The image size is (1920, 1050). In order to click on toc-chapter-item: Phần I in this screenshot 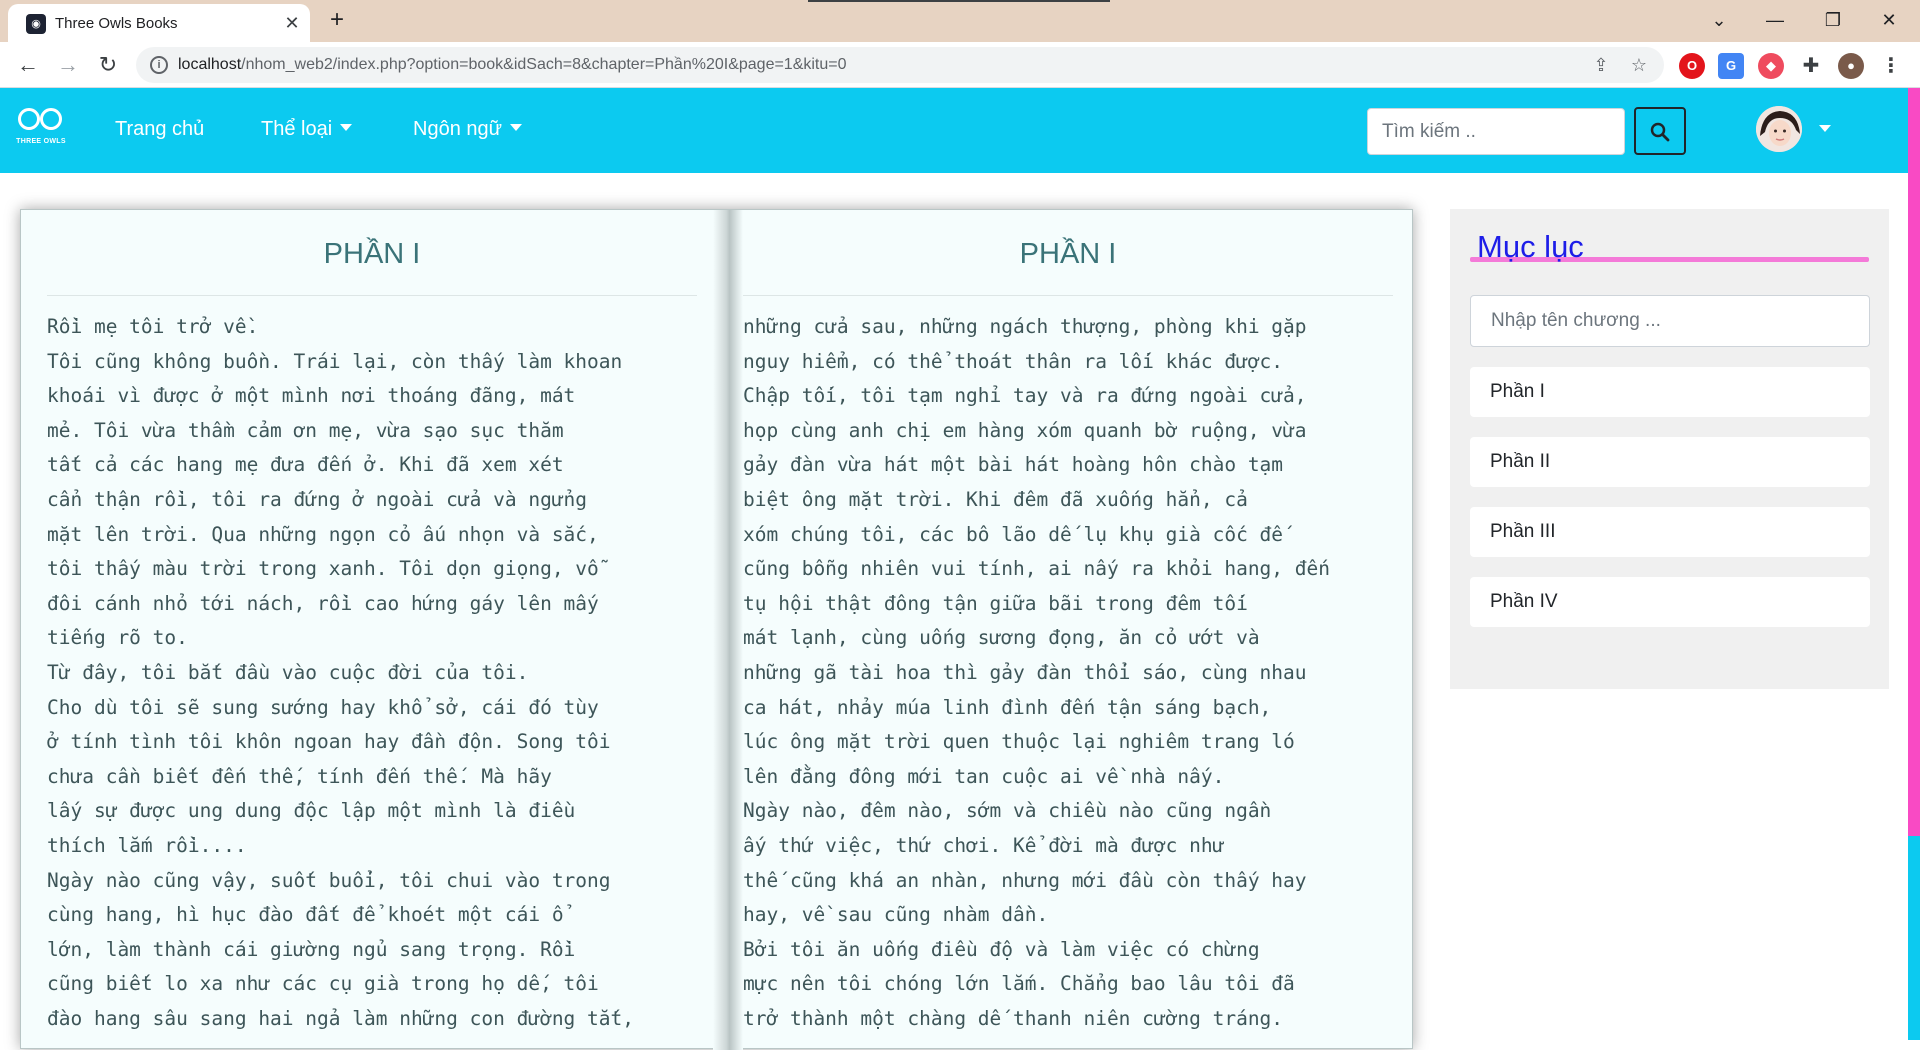, I will do `click(1670, 392)`.